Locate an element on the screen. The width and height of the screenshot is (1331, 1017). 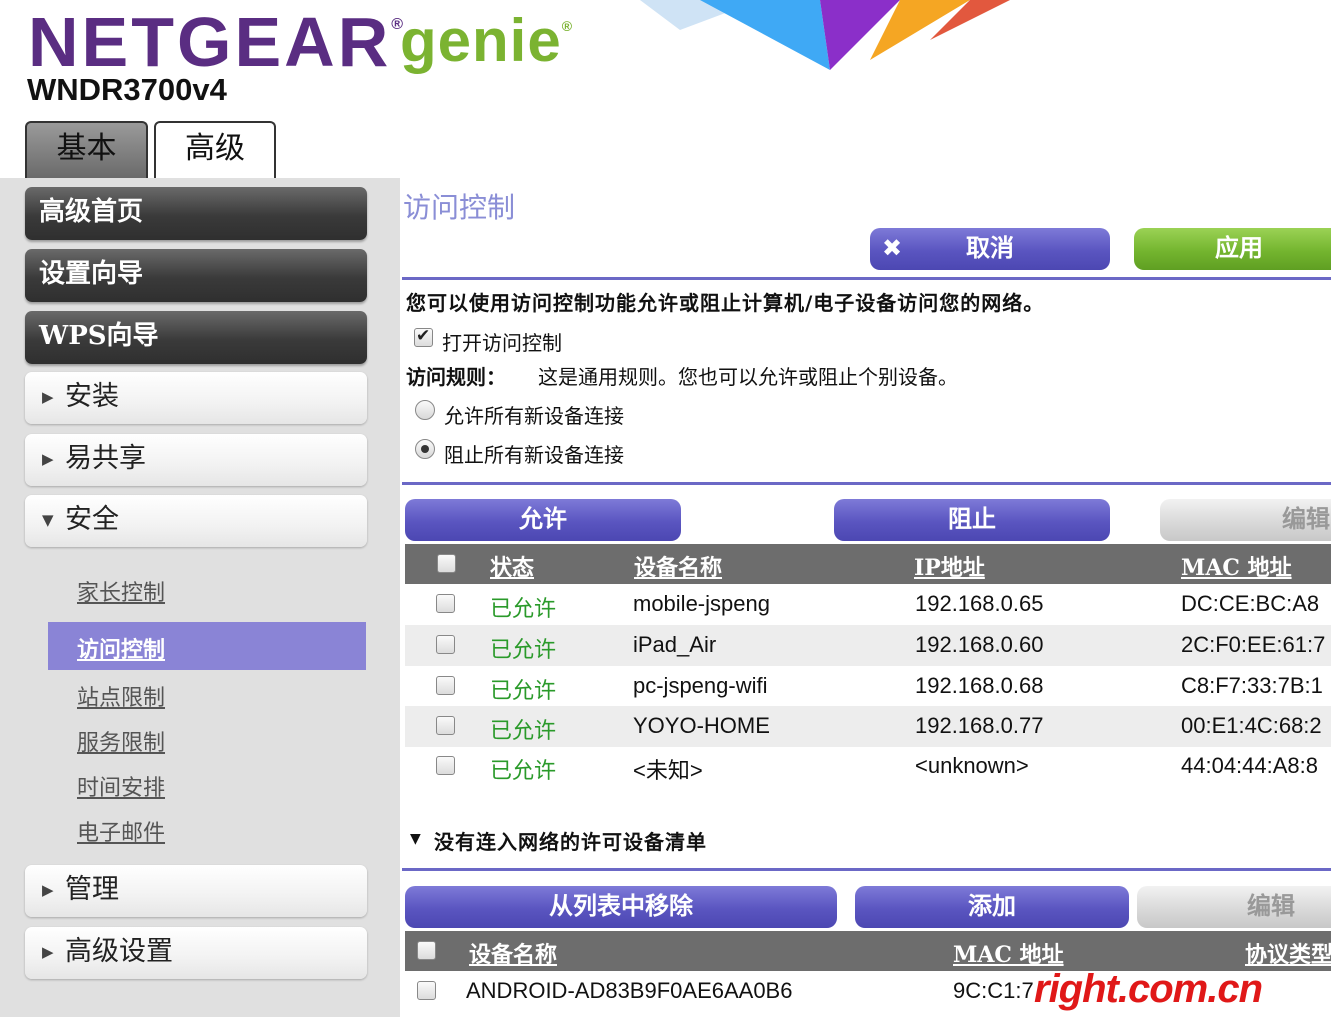
select-all-checkbox is located at coordinates (446, 563).